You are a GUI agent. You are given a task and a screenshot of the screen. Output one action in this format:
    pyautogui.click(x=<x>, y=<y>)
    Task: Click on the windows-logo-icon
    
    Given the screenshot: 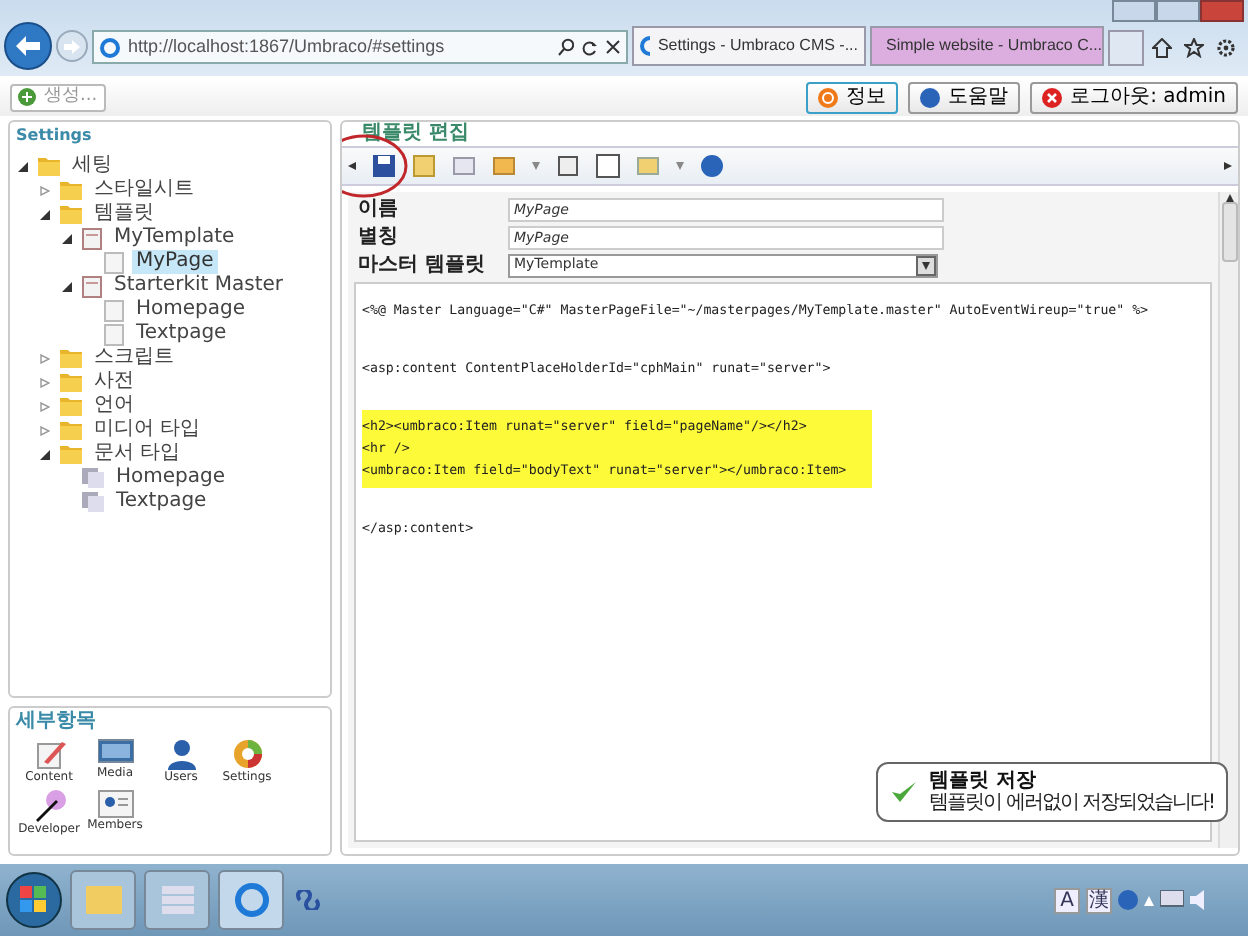 What is the action you would take?
    pyautogui.click(x=34, y=900)
    